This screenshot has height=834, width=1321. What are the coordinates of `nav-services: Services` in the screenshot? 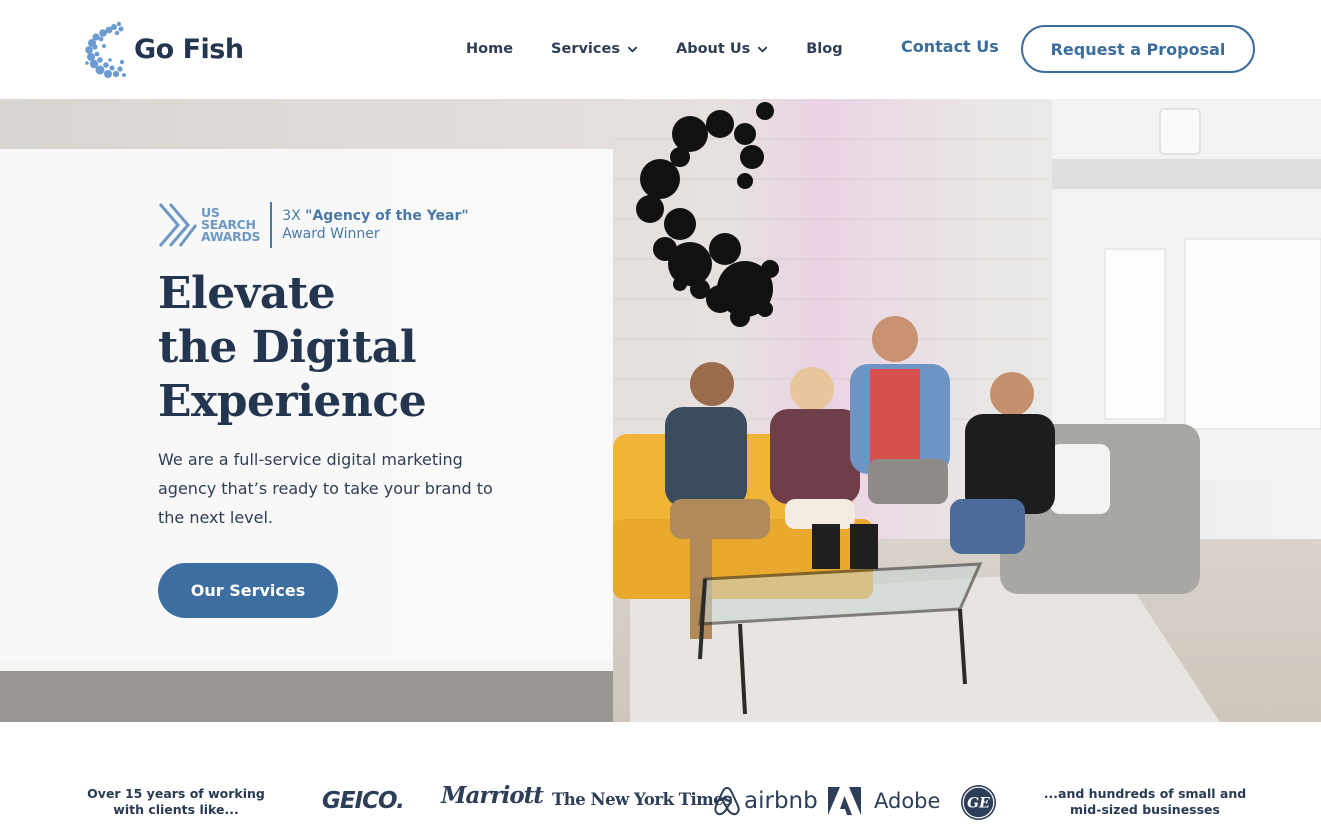 It's located at (594, 49).